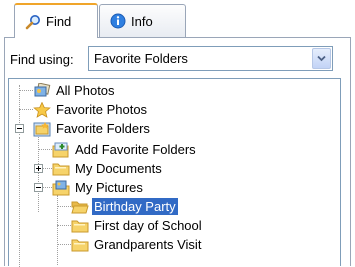 The height and width of the screenshot is (267, 355). Describe the element at coordinates (92, 128) in the screenshot. I see `tree-item-favorite-folders: Favorite Folders` at that location.